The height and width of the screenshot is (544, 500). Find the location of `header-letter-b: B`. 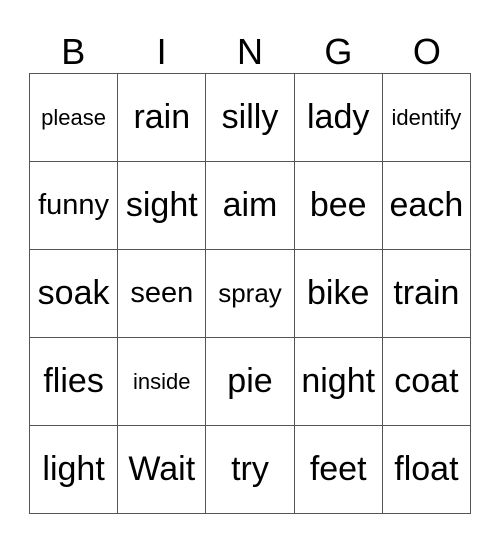

header-letter-b: B is located at coordinates (73, 51).